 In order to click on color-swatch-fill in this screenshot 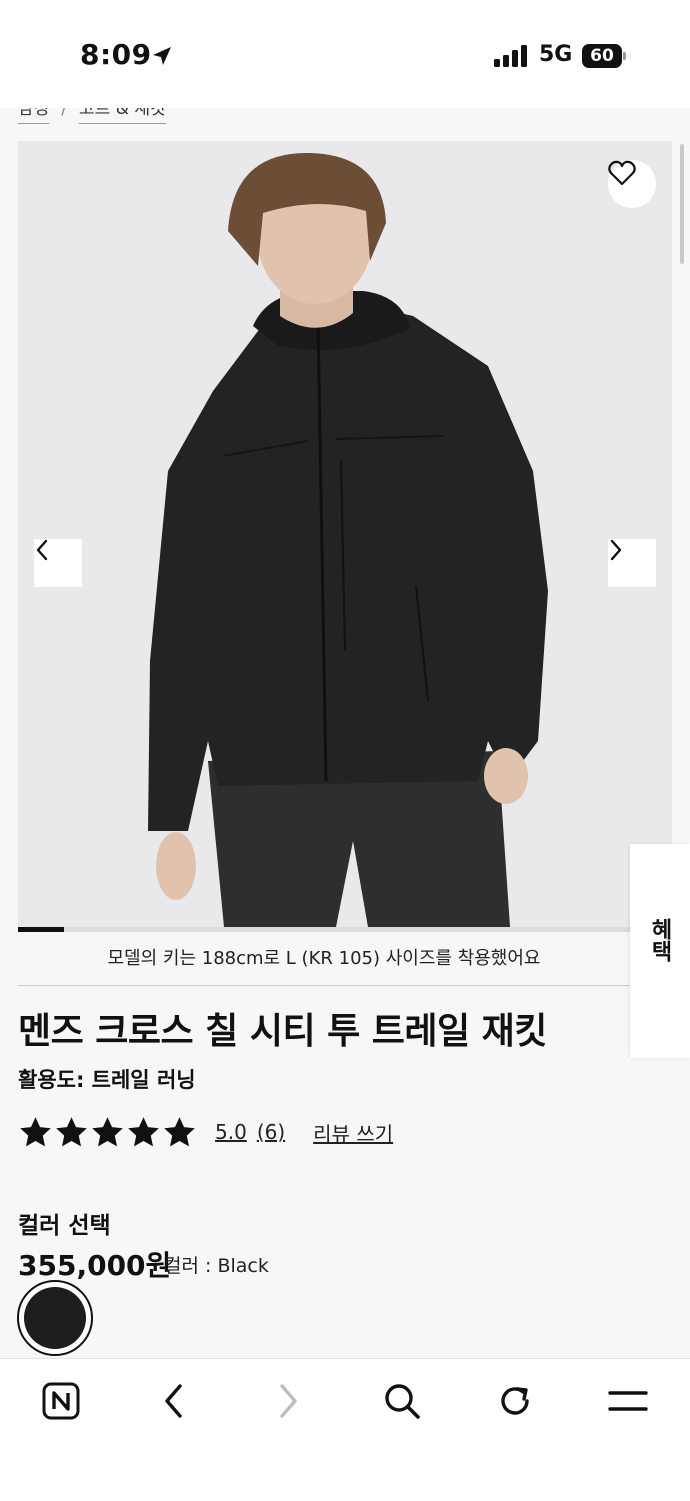, I will do `click(55, 1318)`.